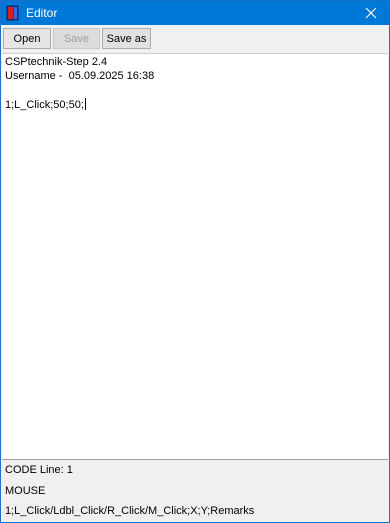  I want to click on window-title: Editor, so click(42, 13).